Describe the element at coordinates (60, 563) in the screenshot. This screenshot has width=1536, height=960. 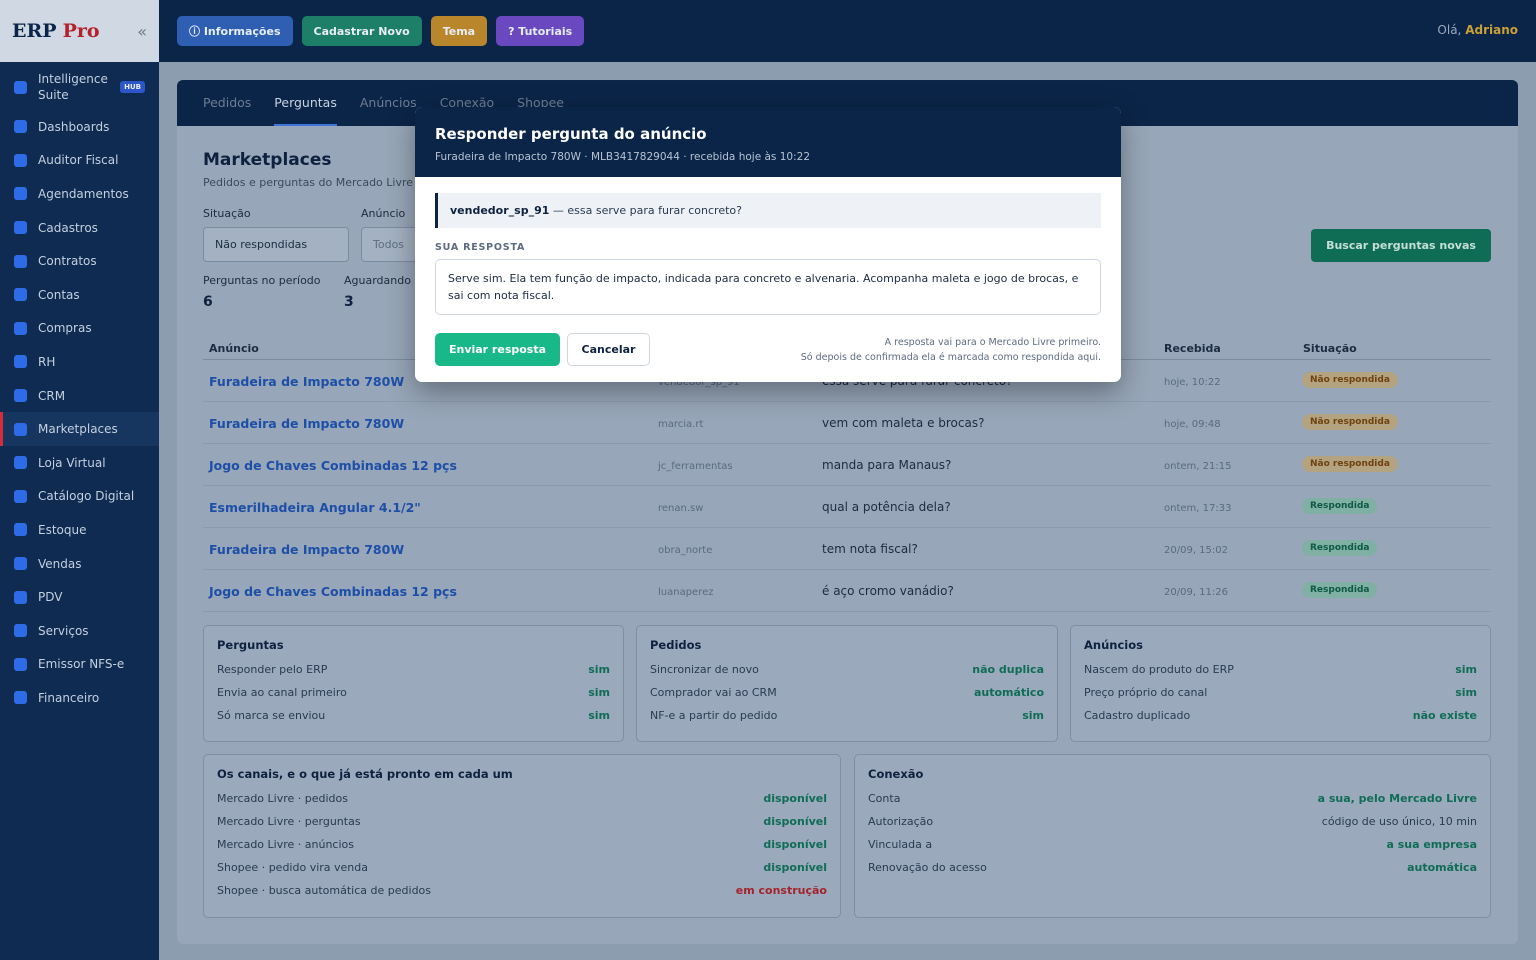
I see `sidebar-item-label: Vendas` at that location.